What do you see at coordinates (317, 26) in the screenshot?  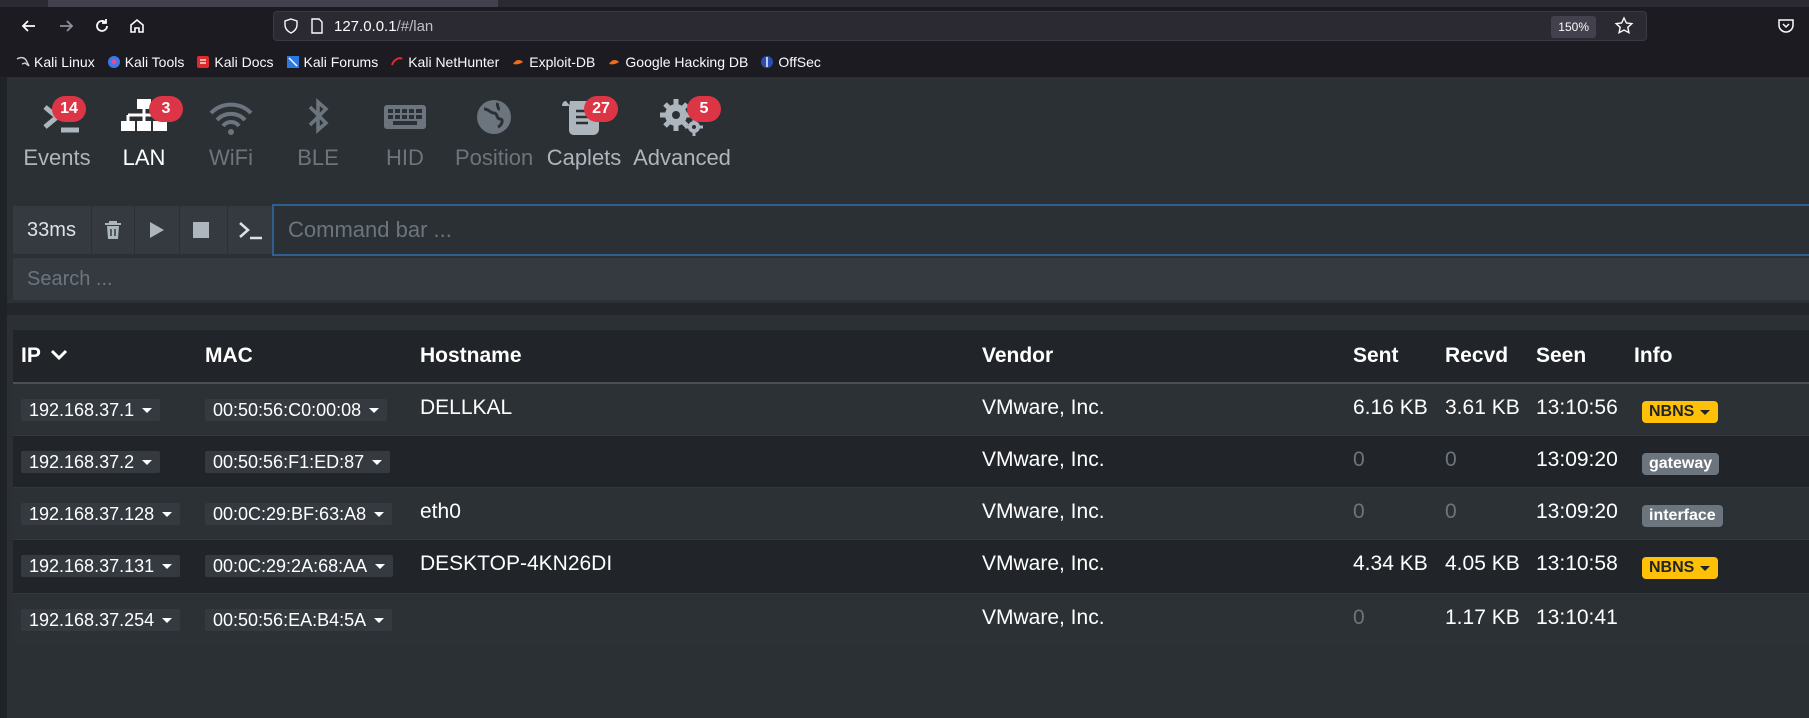 I see `page-info-icon` at bounding box center [317, 26].